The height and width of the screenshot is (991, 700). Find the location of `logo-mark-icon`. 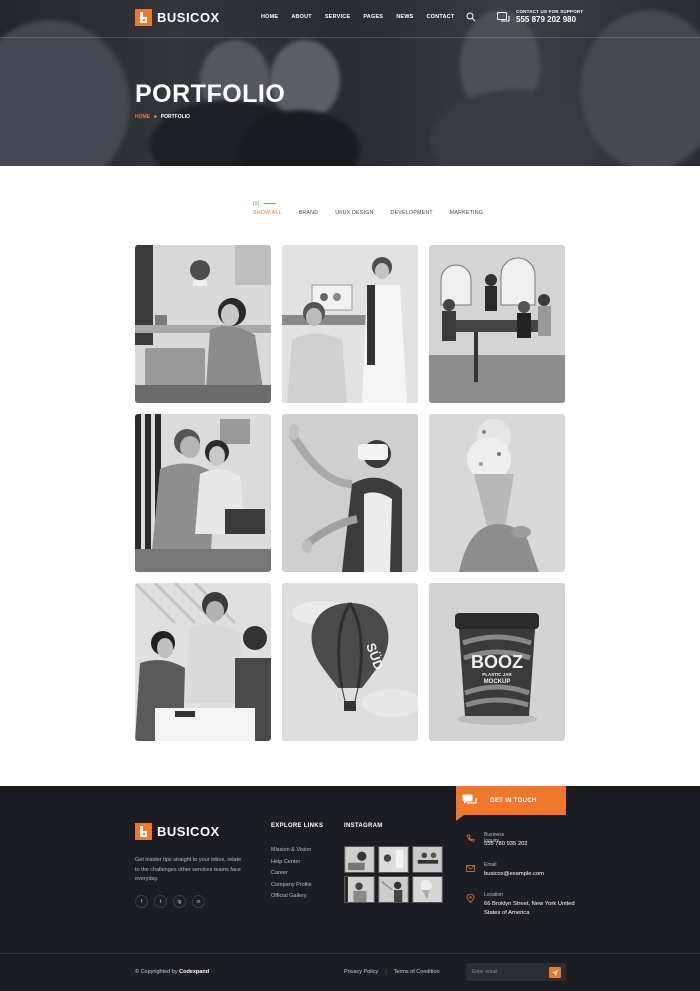

logo-mark-icon is located at coordinates (143, 17).